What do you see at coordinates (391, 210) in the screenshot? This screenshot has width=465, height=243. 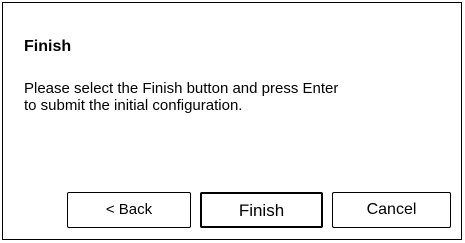 I see `cancel-button: Cancel` at bounding box center [391, 210].